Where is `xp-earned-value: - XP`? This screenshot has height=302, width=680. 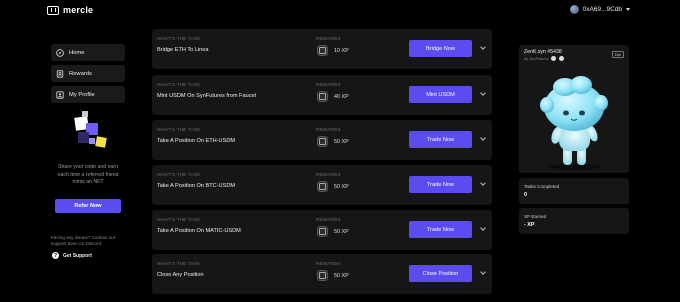
xp-earned-value: - XP is located at coordinates (529, 225).